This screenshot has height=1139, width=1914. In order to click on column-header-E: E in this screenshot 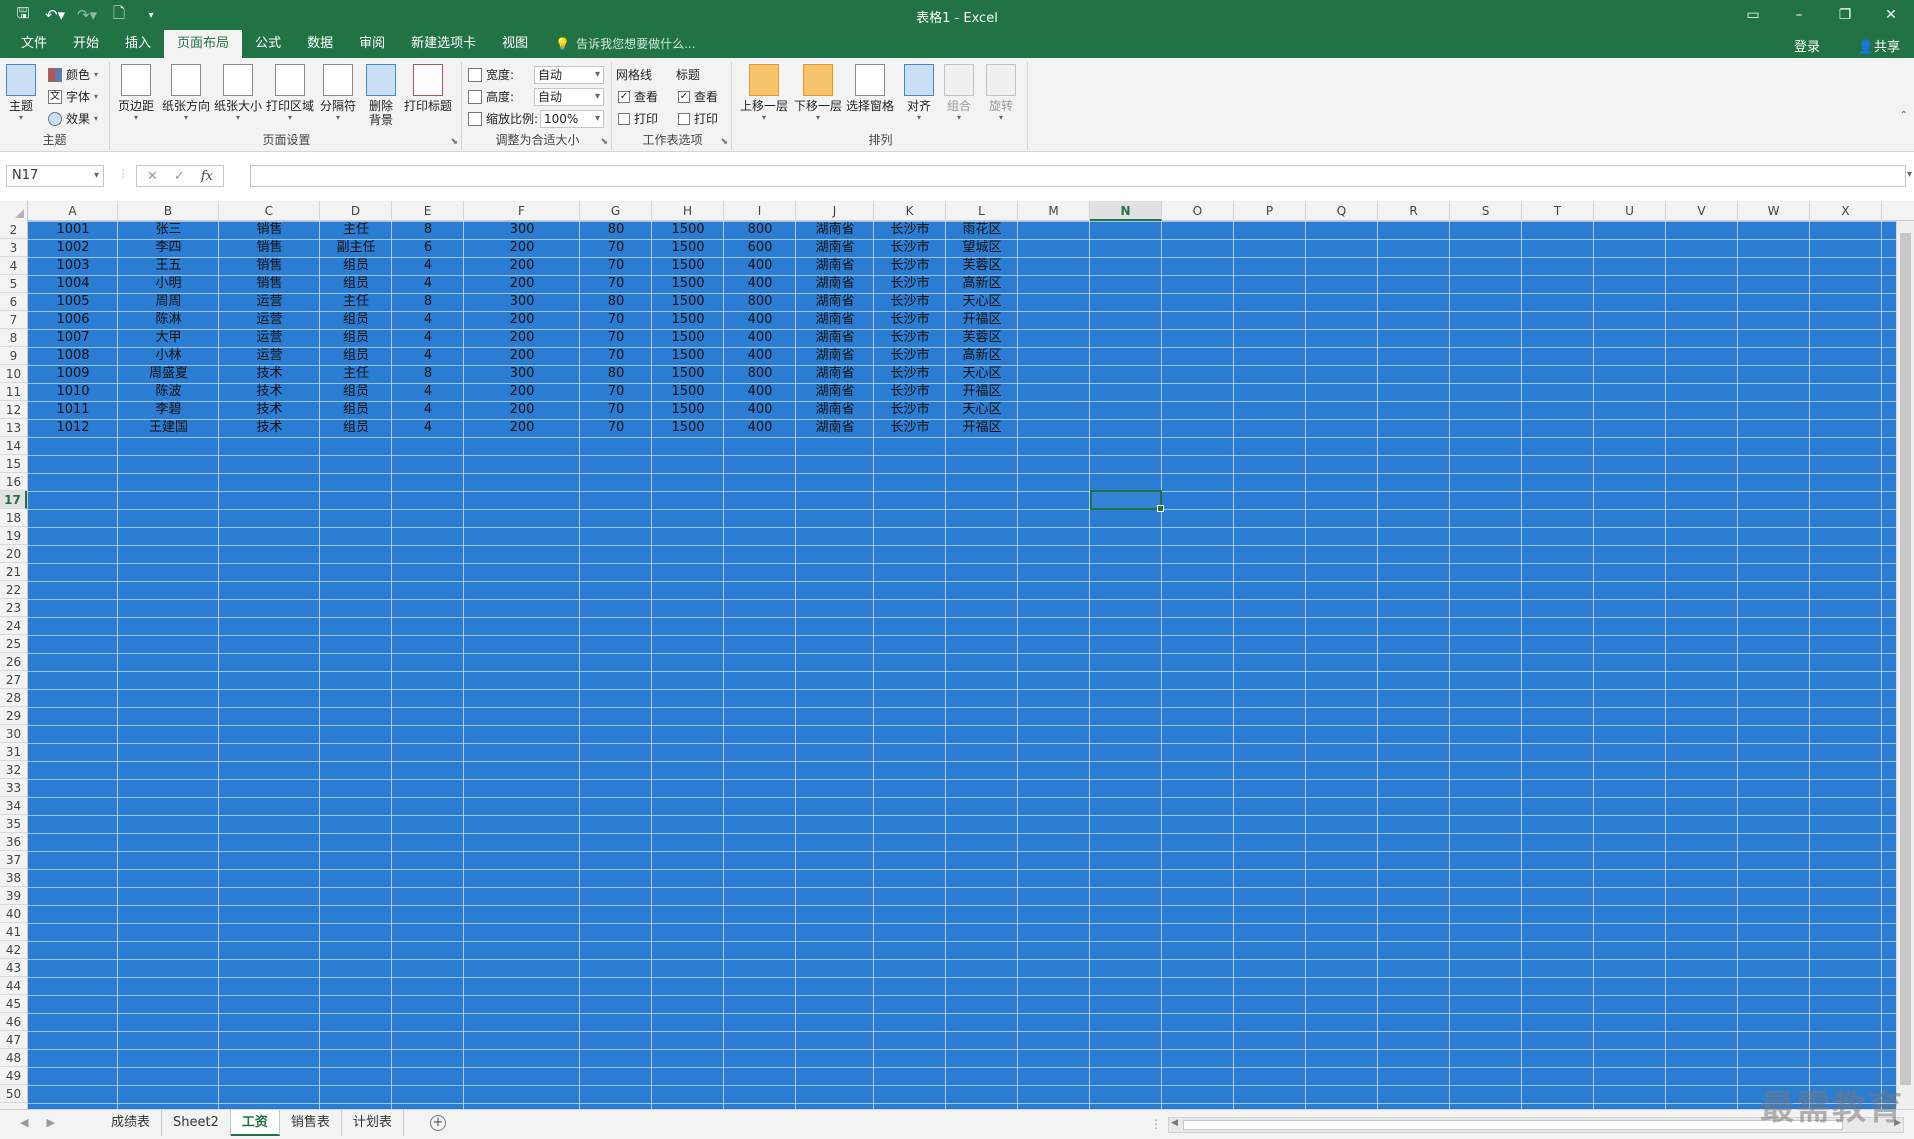, I will do `click(428, 211)`.